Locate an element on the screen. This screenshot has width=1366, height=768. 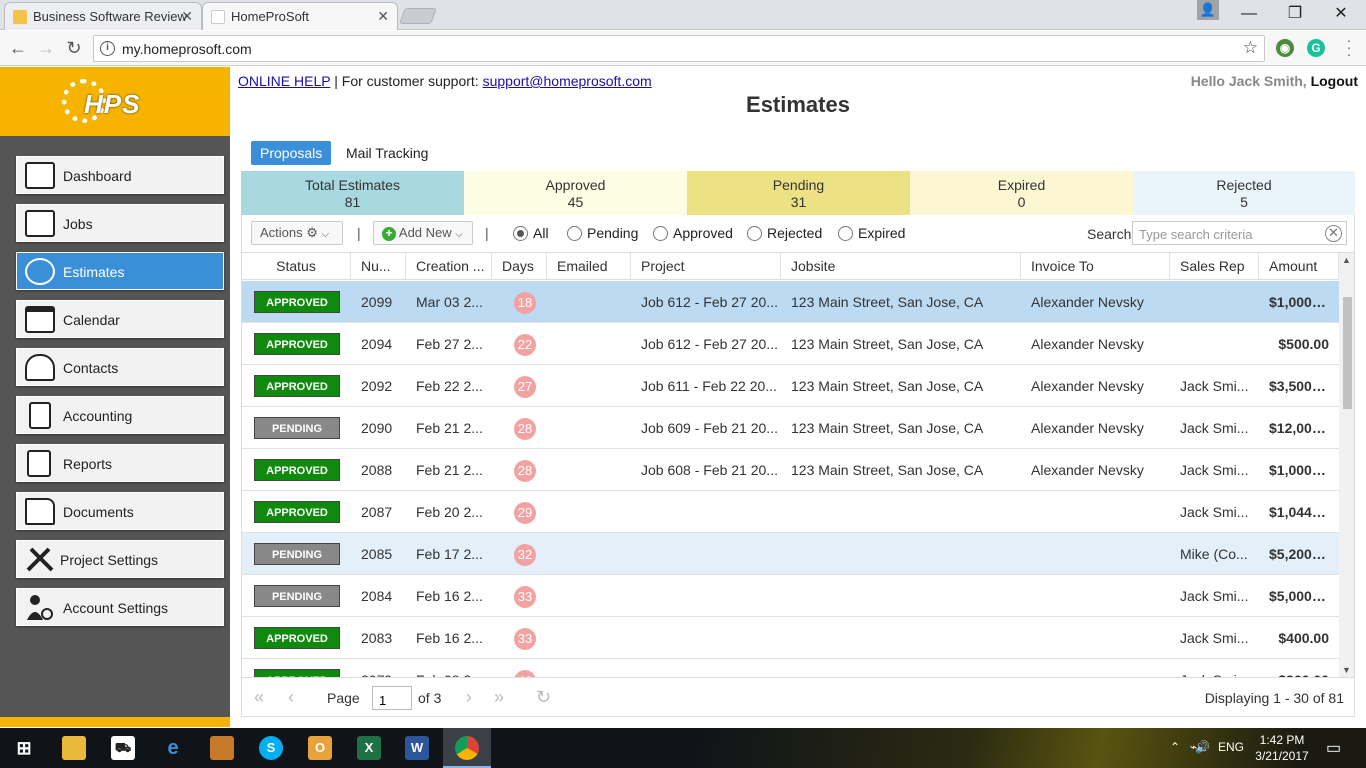
next-page-icon: › is located at coordinates (469, 697).